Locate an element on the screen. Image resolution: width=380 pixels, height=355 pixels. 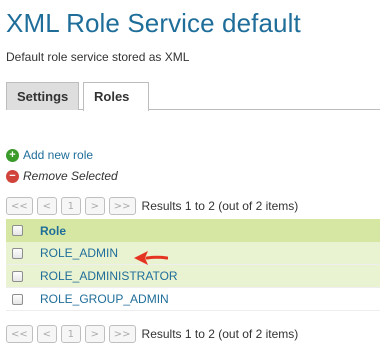
role-link: ROLE_GROUP_ADMIN is located at coordinates (98, 299).